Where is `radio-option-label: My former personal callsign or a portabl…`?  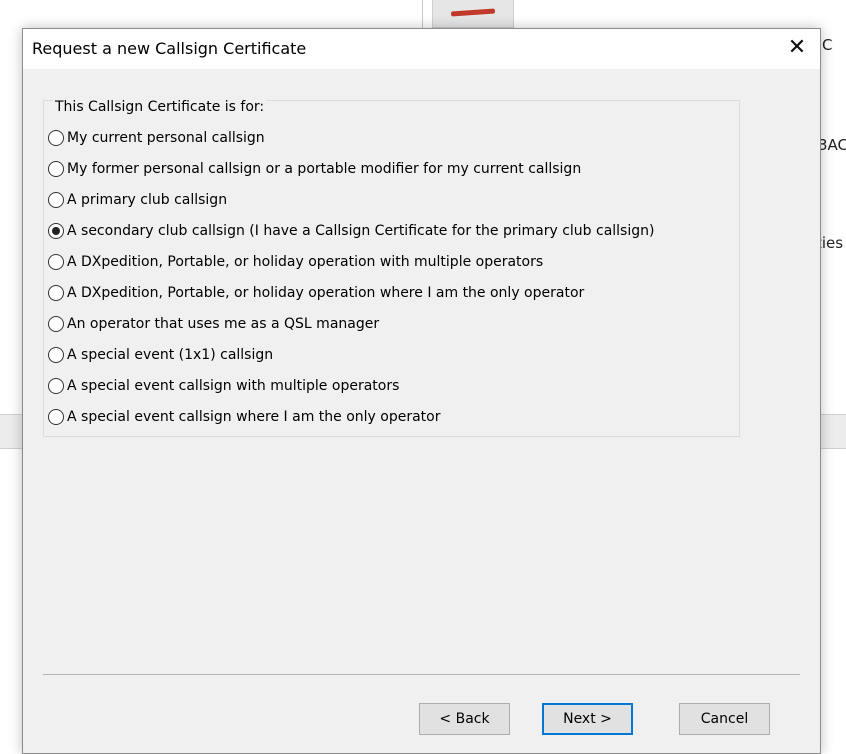 radio-option-label: My former personal callsign or a portabl… is located at coordinates (324, 169).